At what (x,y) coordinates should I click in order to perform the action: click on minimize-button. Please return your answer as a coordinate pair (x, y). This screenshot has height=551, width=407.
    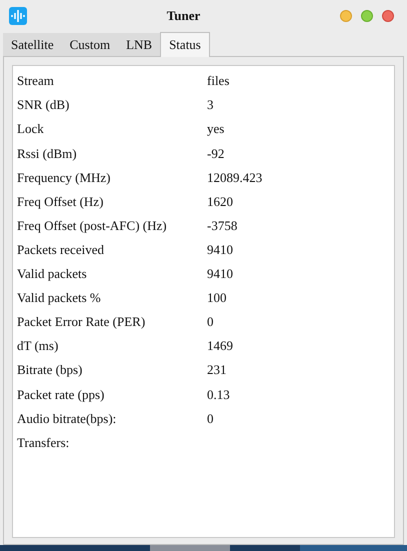
    Looking at the image, I should click on (346, 16).